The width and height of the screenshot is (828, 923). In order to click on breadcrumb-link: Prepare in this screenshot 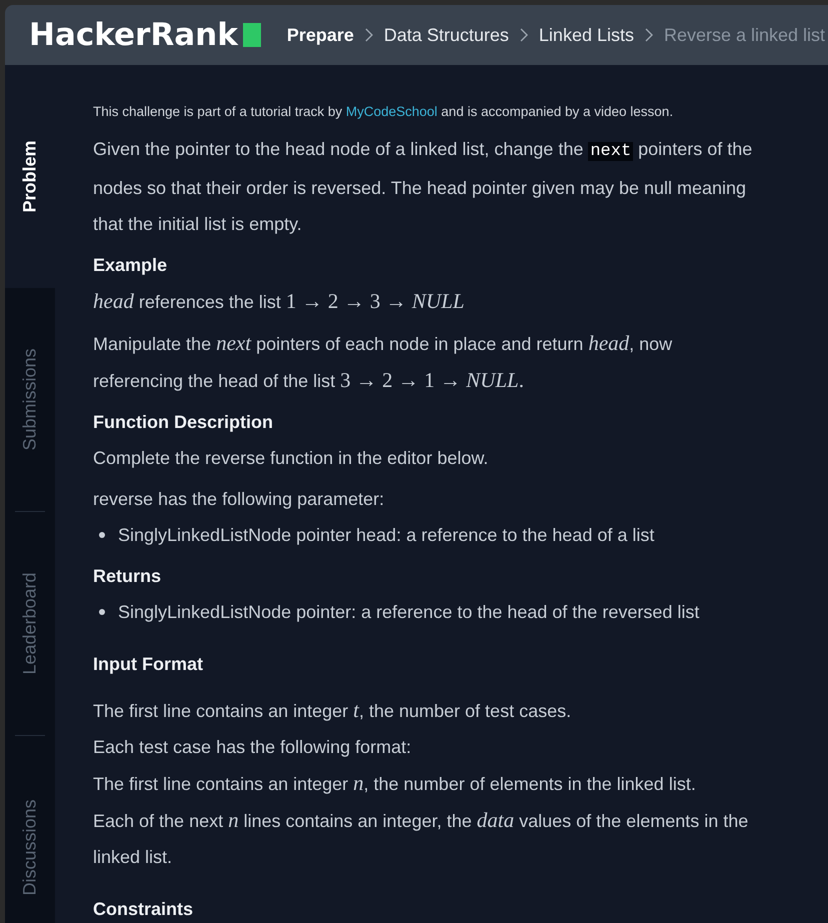, I will do `click(320, 35)`.